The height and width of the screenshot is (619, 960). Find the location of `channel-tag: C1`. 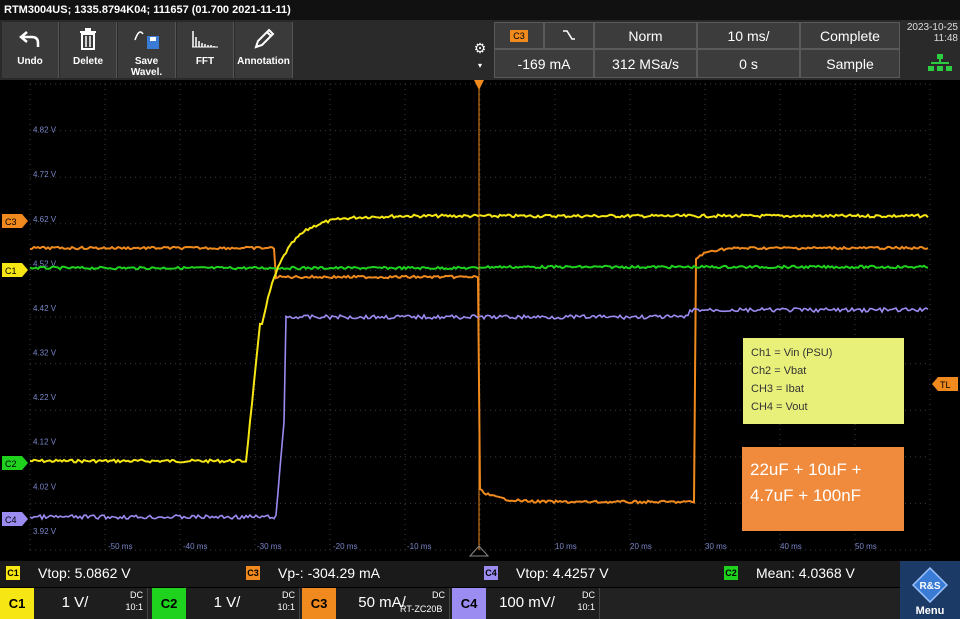

channel-tag: C1 is located at coordinates (17, 603).